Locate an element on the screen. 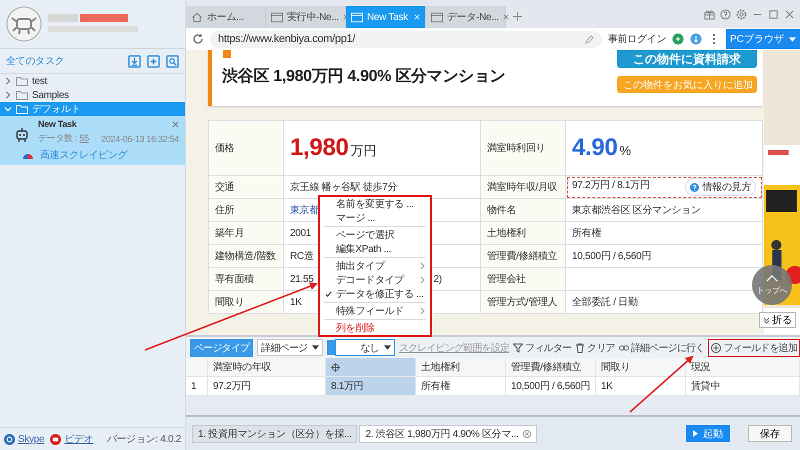 The width and height of the screenshot is (800, 450). pre-login-button: 事前ログイン is located at coordinates (637, 39).